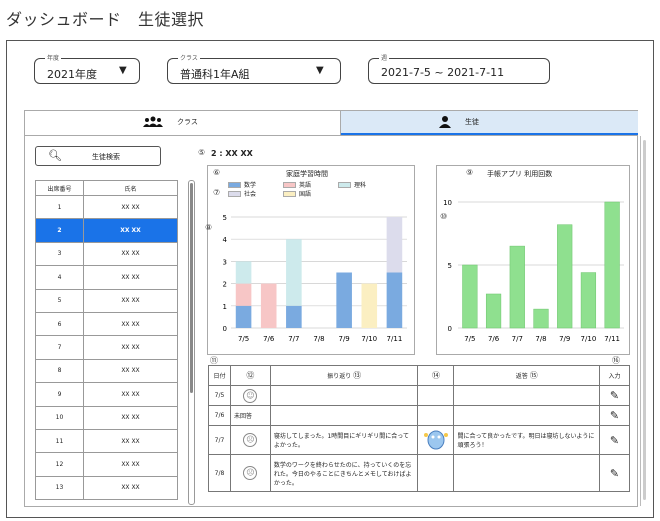 The width and height of the screenshot is (660, 521). What do you see at coordinates (339, 376) in the screenshot?
I see `col-reflection-label: 振り返り` at bounding box center [339, 376].